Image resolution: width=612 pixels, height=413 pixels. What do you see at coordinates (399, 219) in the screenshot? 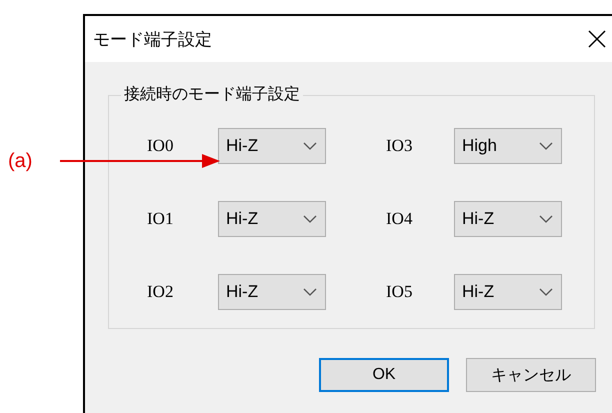
I see `pin-label: IO4` at bounding box center [399, 219].